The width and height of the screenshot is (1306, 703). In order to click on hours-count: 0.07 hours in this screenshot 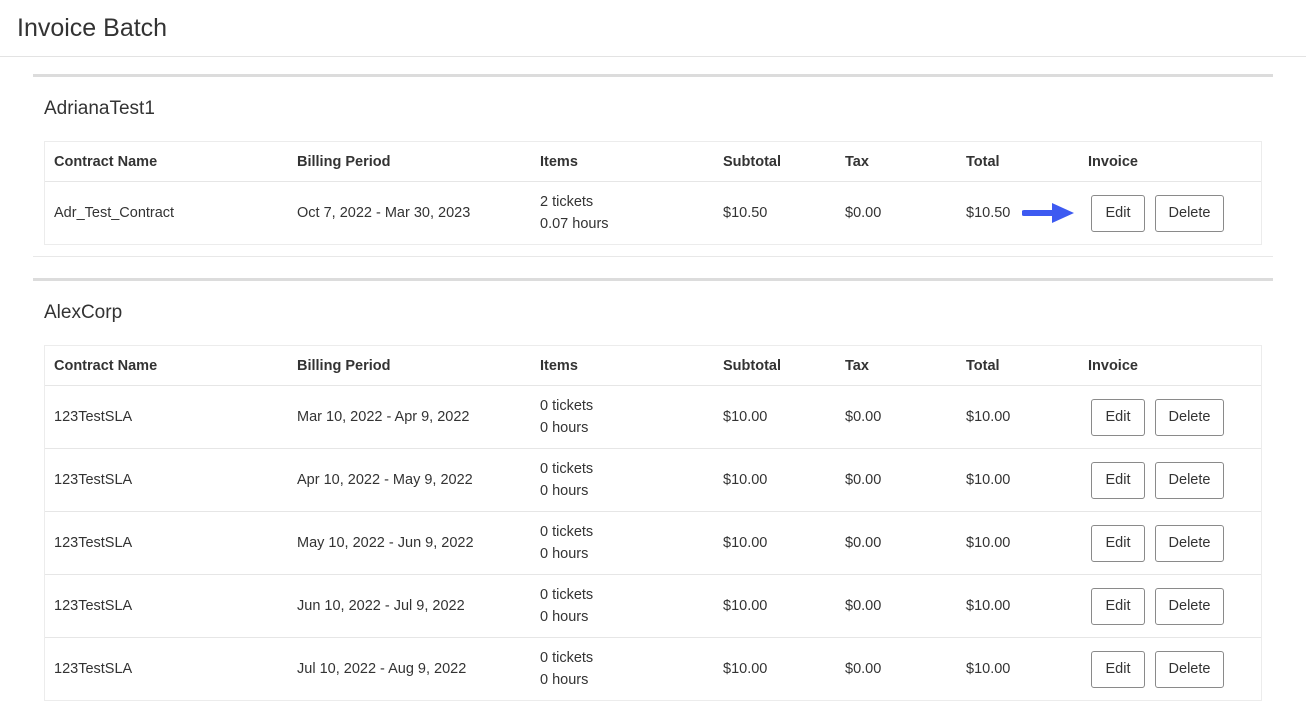, I will do `click(574, 224)`.